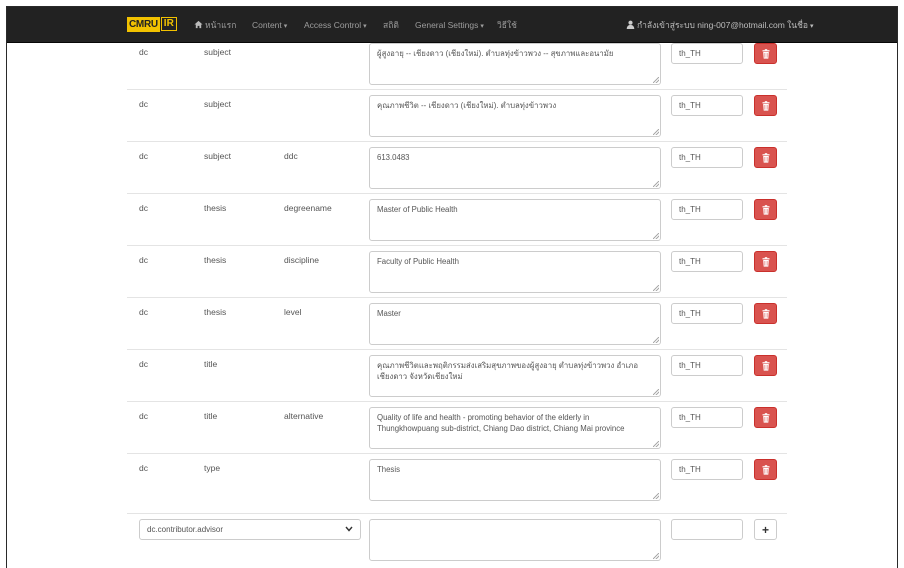  I want to click on value-textarea: Thesis, so click(515, 480).